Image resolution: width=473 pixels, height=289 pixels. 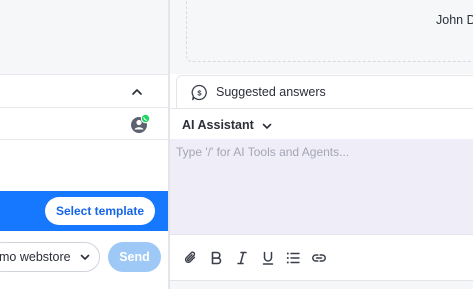 What do you see at coordinates (35, 257) in the screenshot?
I see `store-select-value: mo webstore` at bounding box center [35, 257].